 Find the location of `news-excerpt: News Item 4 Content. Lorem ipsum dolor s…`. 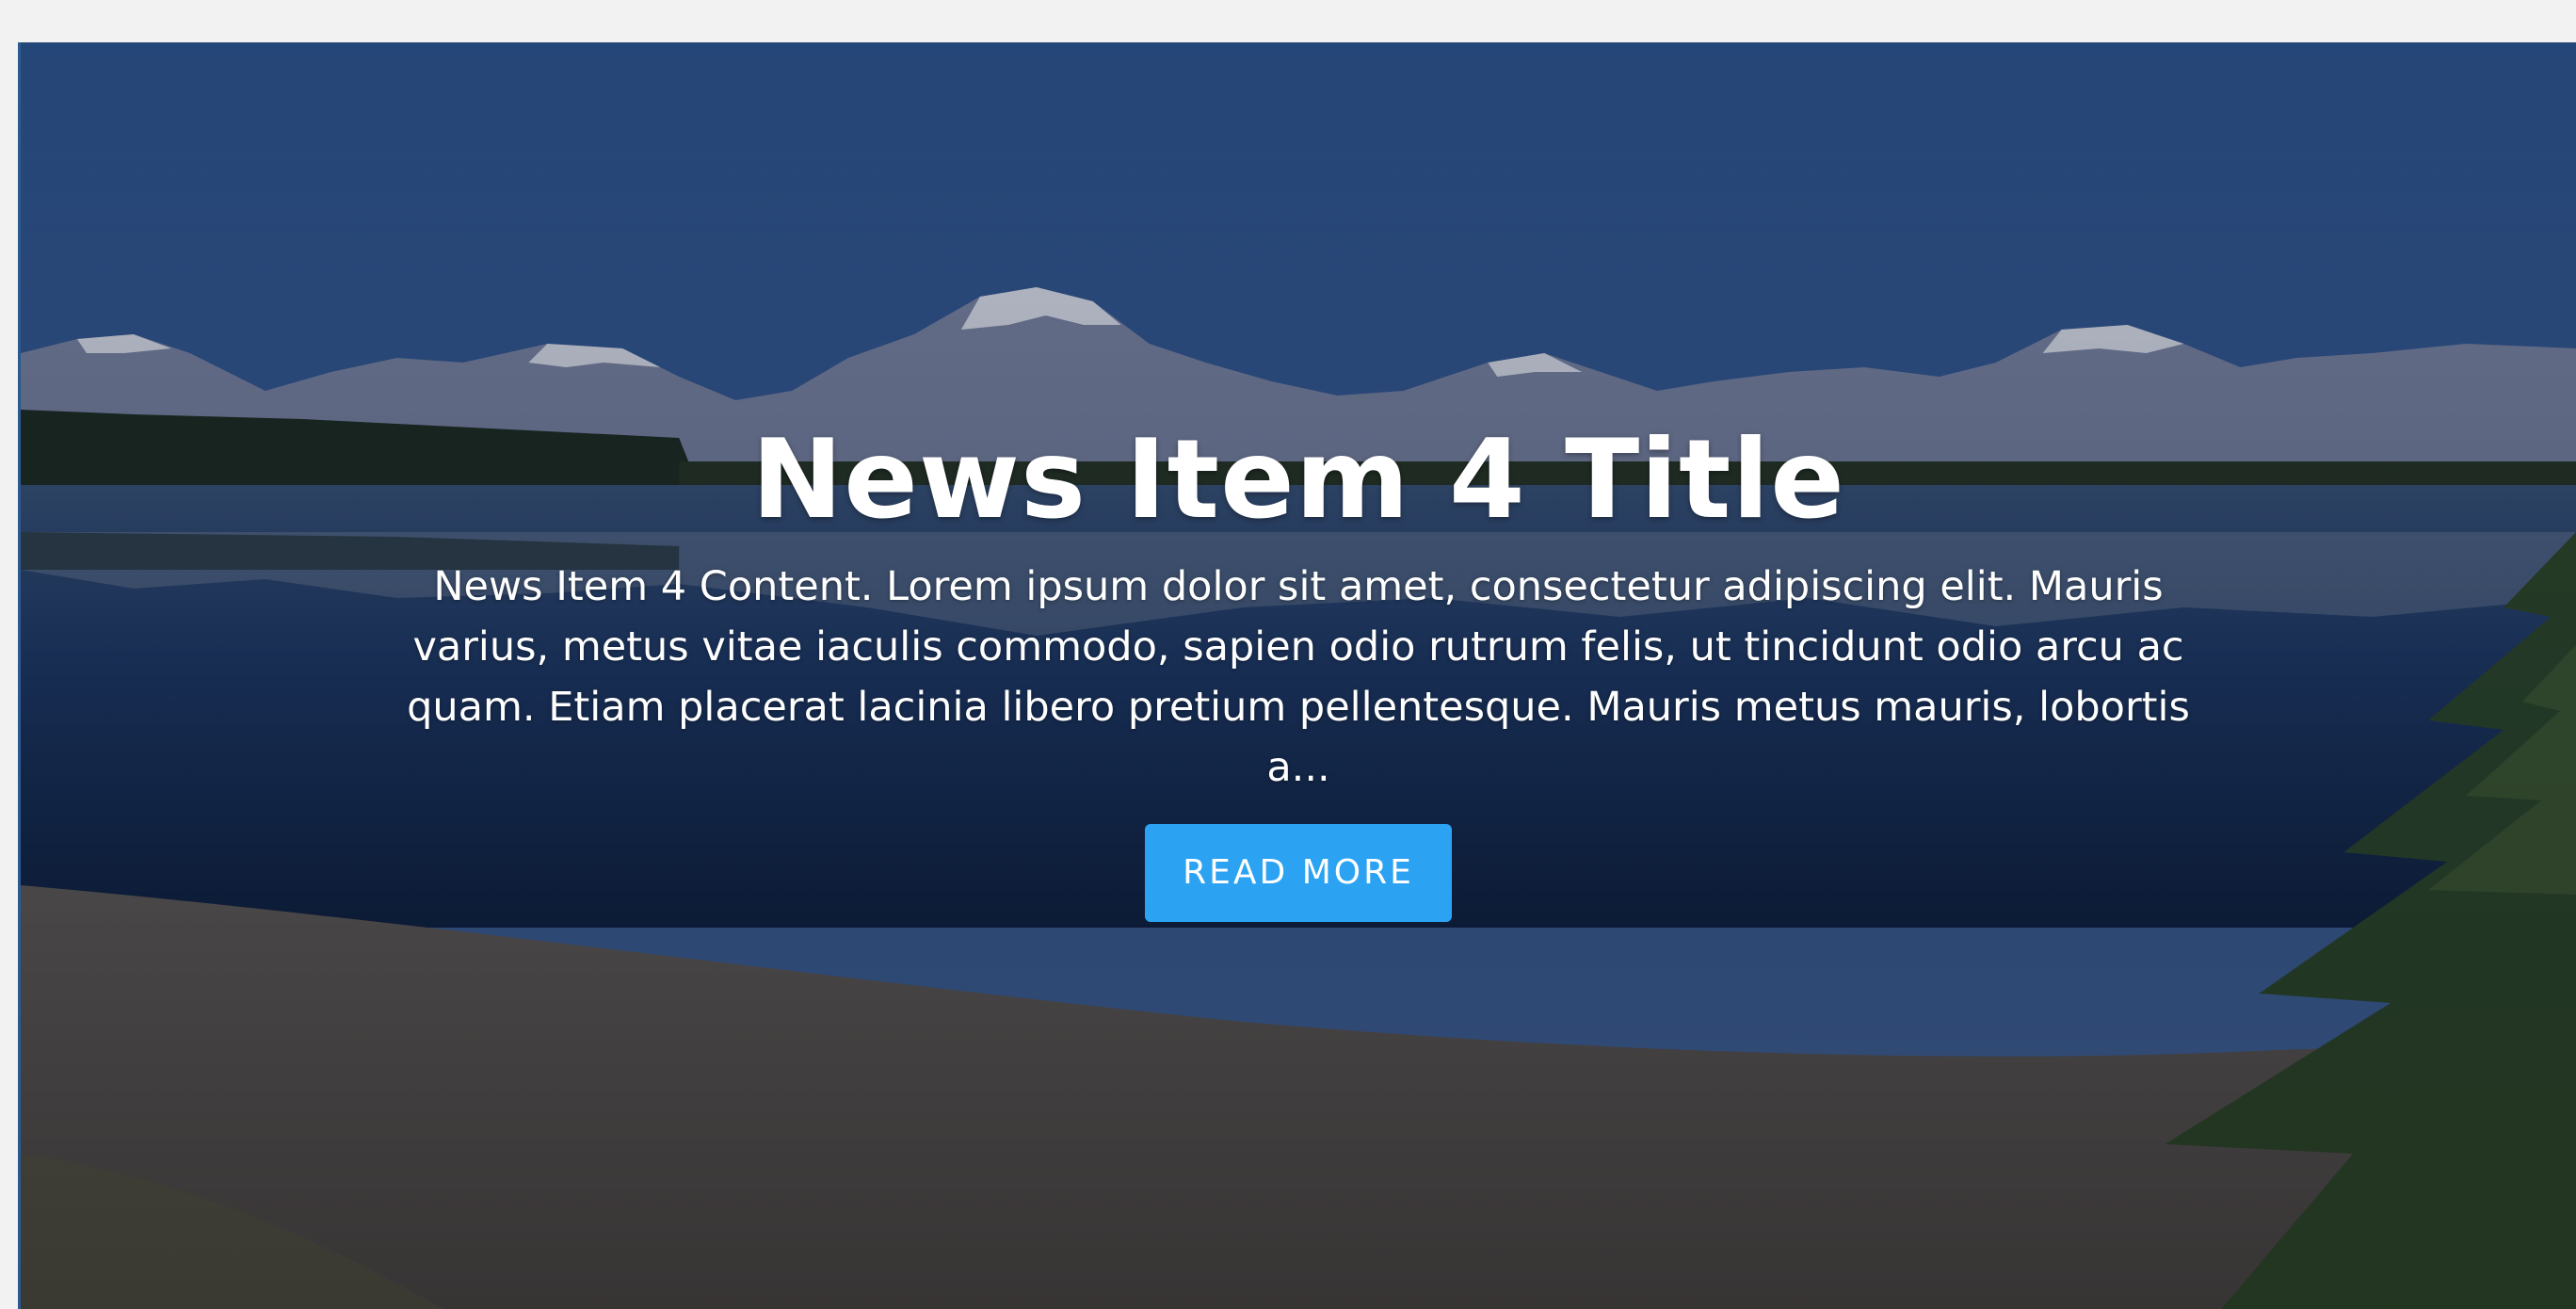

news-excerpt: News Item 4 Content. Lorem ipsum dolor s… is located at coordinates (1298, 677).